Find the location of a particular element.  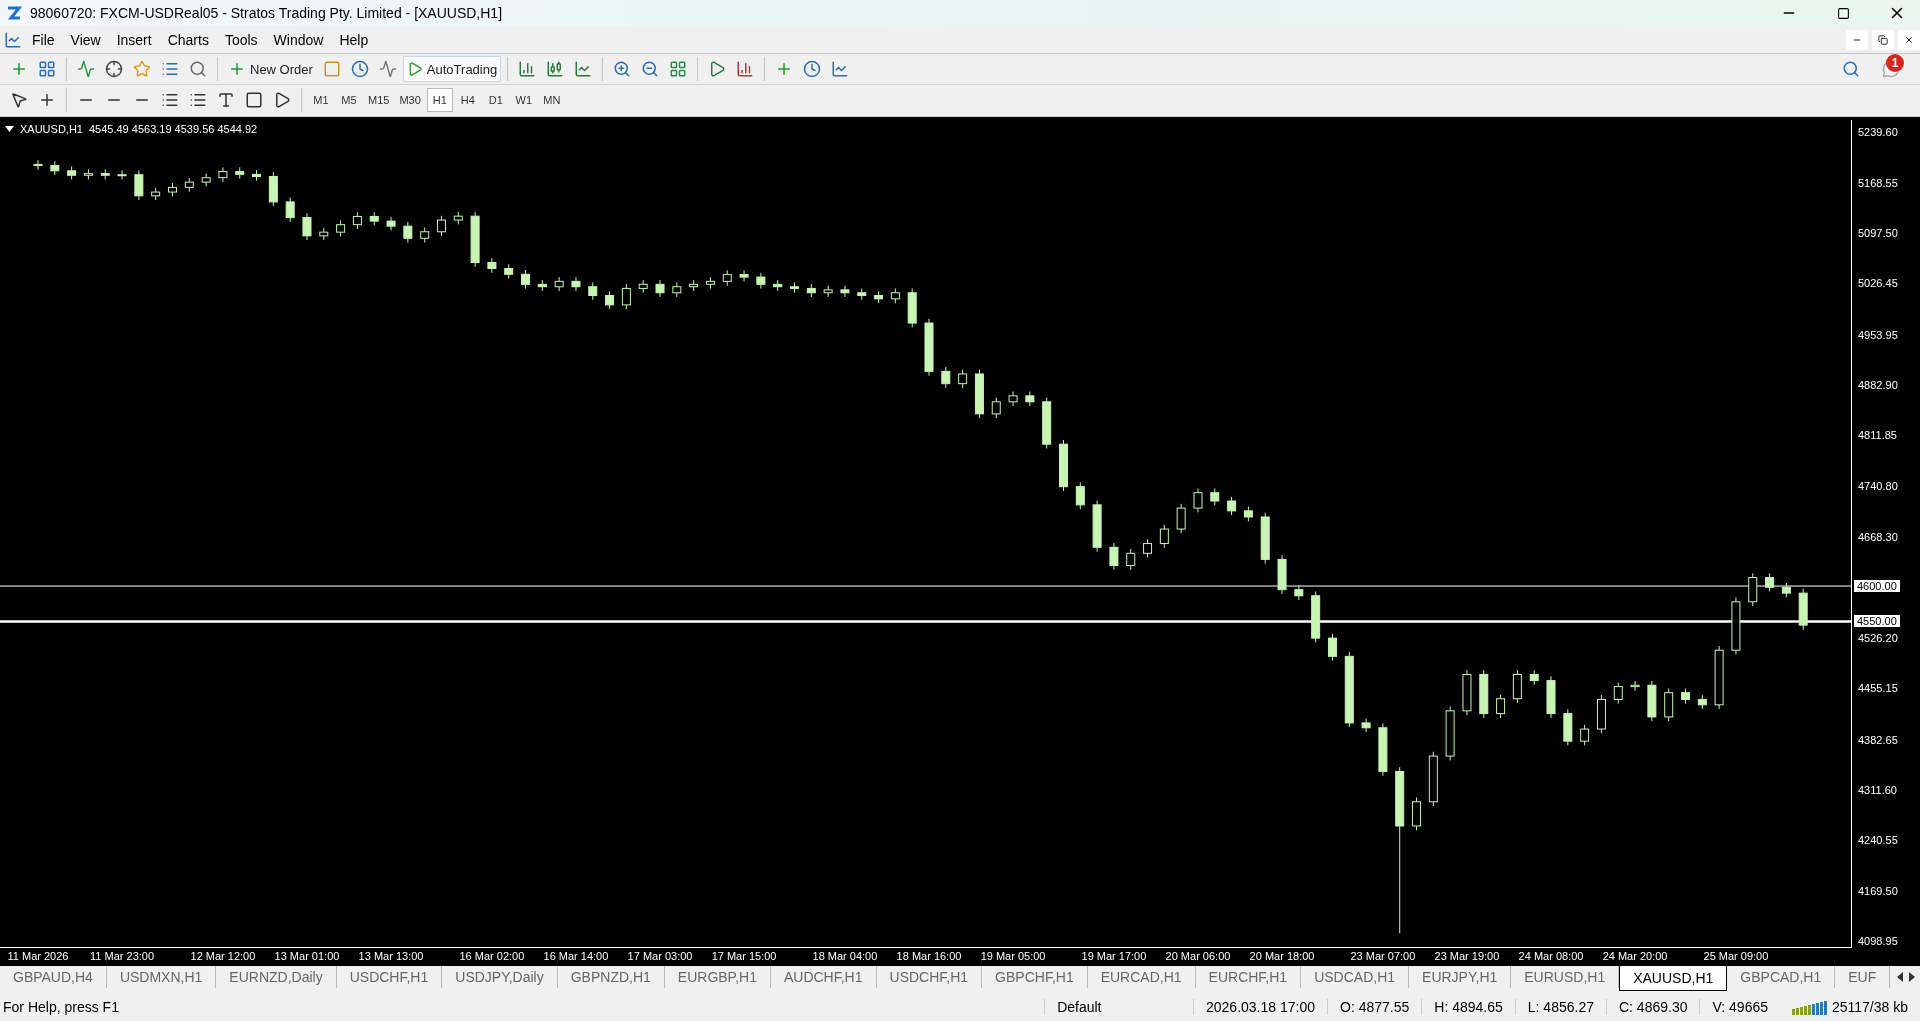

close-icon is located at coordinates (1909, 39).